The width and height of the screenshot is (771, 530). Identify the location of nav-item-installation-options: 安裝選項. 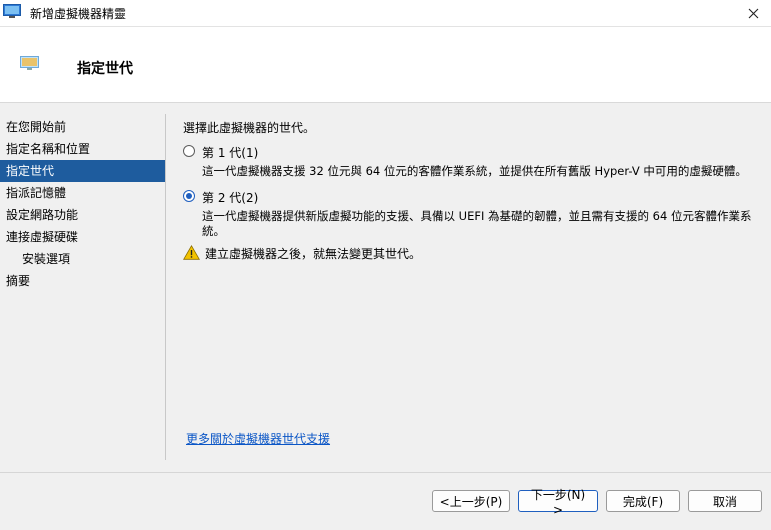
(82, 259).